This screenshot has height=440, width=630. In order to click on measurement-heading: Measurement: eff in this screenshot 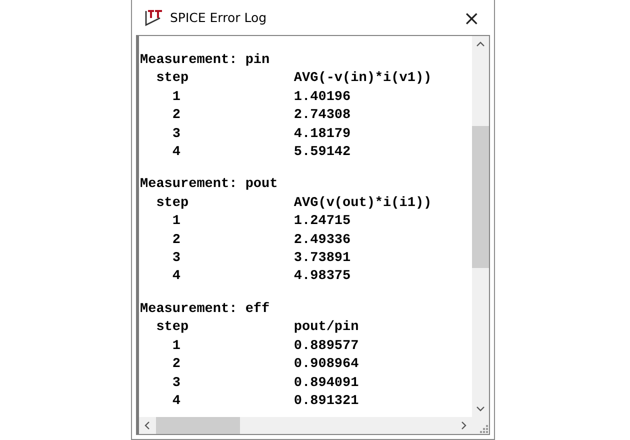, I will do `click(205, 309)`.